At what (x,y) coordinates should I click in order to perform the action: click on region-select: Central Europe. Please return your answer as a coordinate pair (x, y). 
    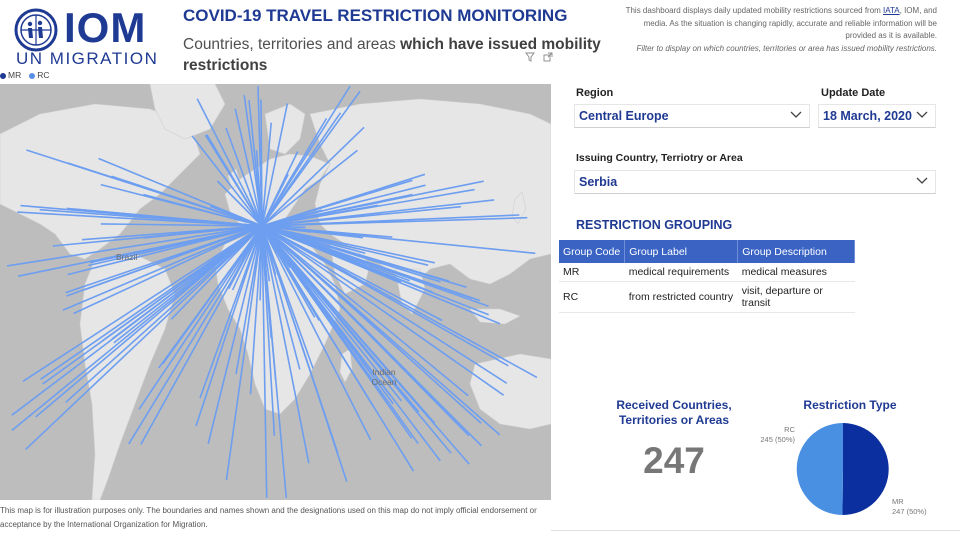
    Looking at the image, I should click on (692, 116).